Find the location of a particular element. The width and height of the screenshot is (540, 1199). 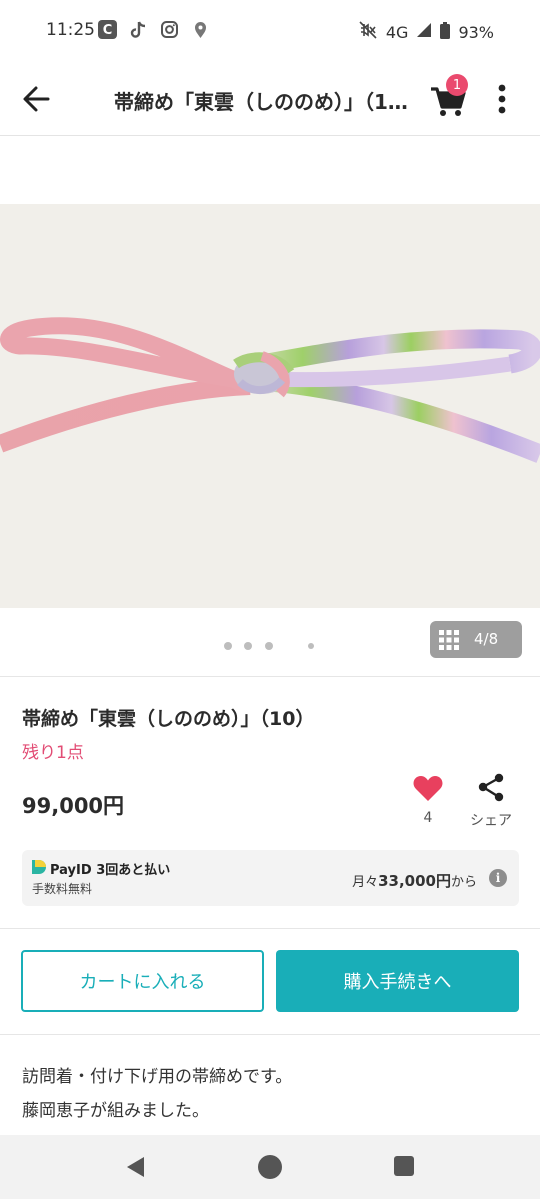

instagram-icon is located at coordinates (169, 29).